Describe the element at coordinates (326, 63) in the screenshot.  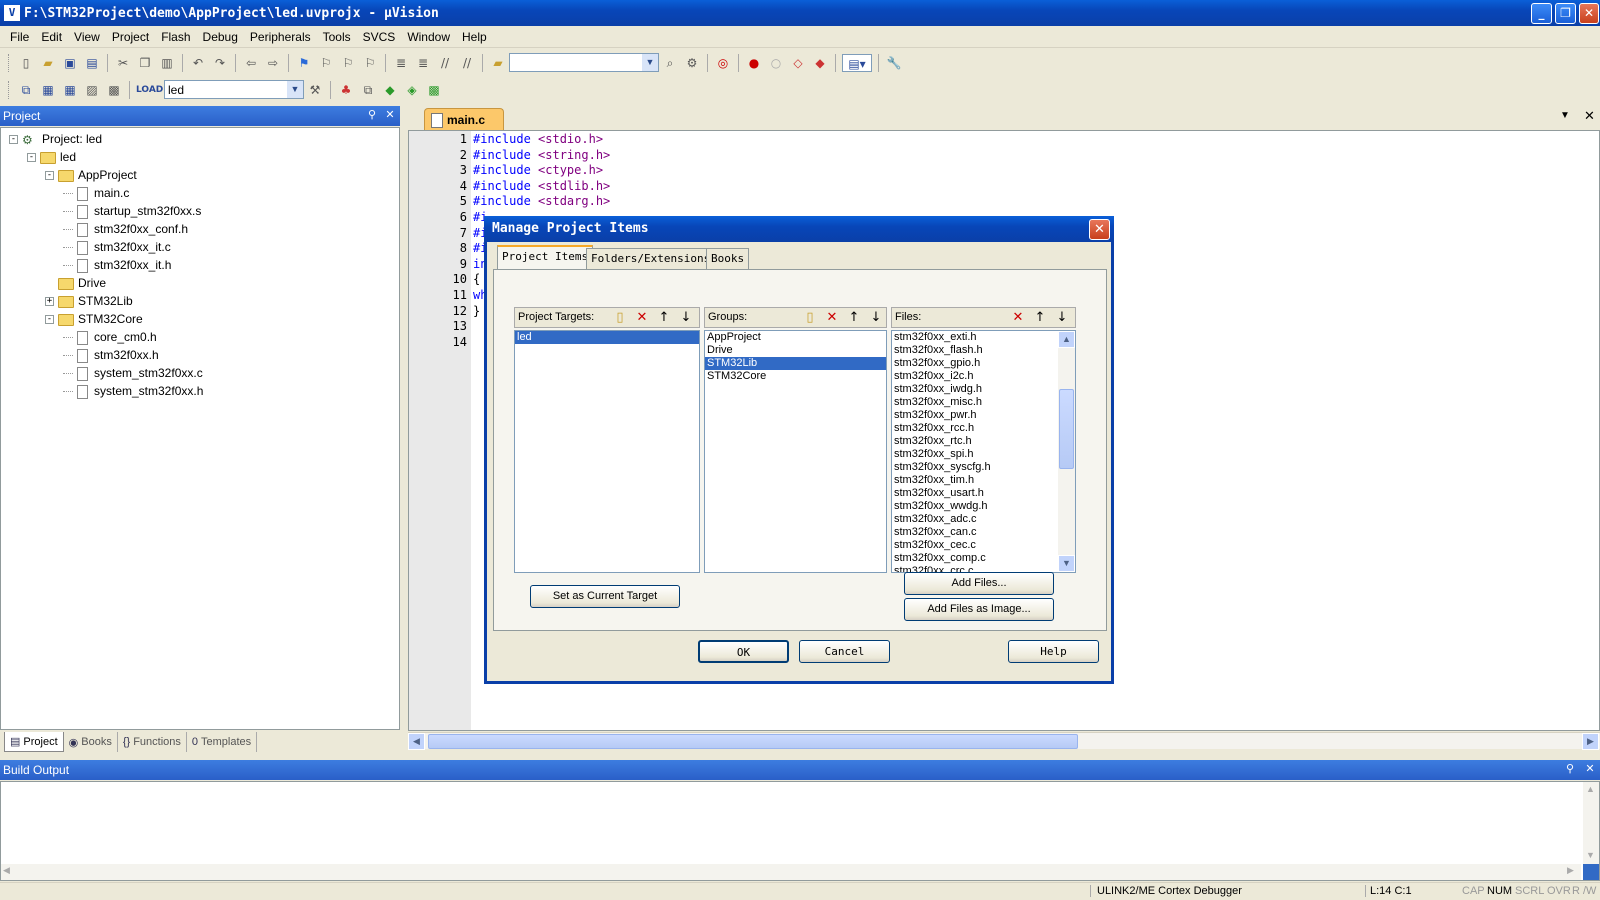
I see `prev-bookmark-icon: ⚐` at that location.